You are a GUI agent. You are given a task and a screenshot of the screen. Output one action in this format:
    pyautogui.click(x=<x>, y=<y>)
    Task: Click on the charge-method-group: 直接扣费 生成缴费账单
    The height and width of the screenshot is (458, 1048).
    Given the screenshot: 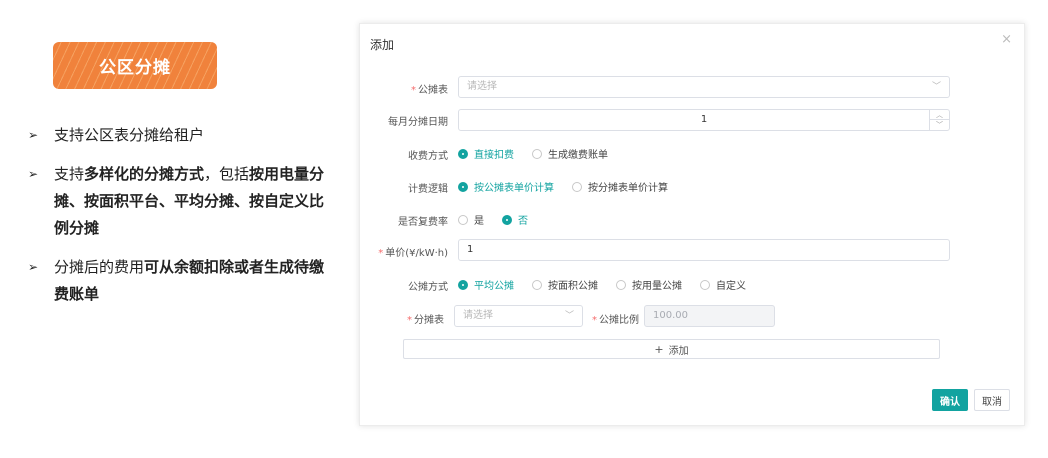 What is the action you would take?
    pyautogui.click(x=542, y=153)
    